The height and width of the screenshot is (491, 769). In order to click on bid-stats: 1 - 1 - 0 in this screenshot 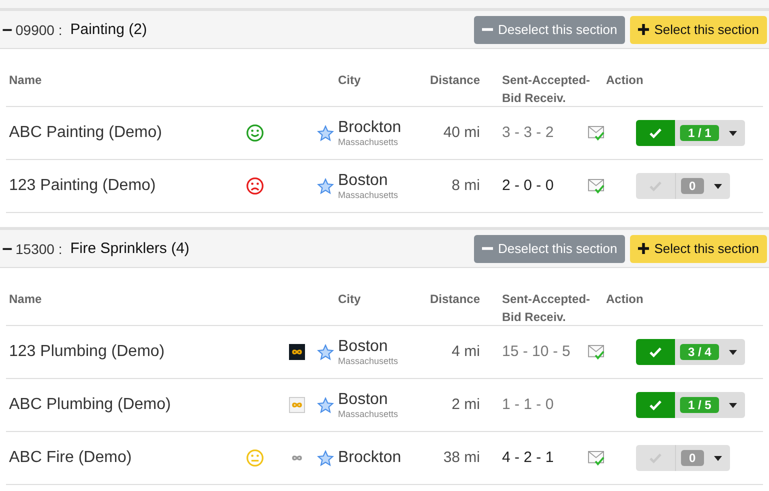, I will do `click(528, 404)`.